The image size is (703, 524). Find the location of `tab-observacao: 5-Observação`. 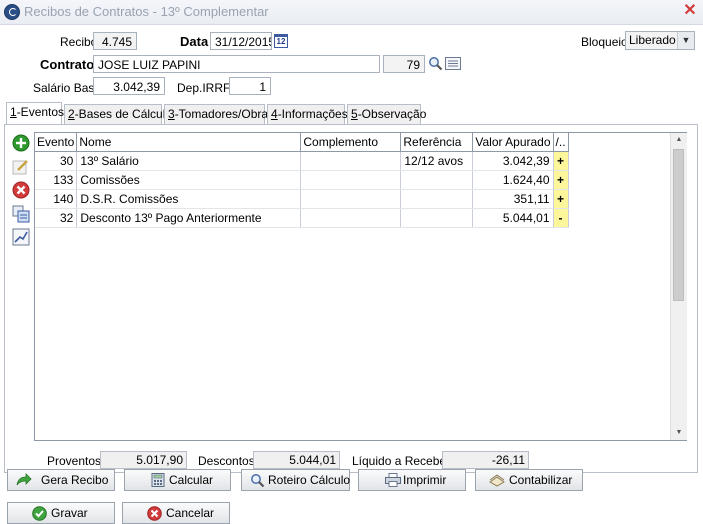

tab-observacao: 5-Observação is located at coordinates (386, 114).